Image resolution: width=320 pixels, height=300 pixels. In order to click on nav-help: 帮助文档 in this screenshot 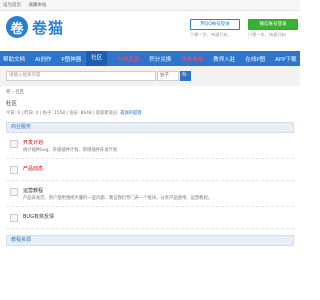, I will do `click(14, 59)`.